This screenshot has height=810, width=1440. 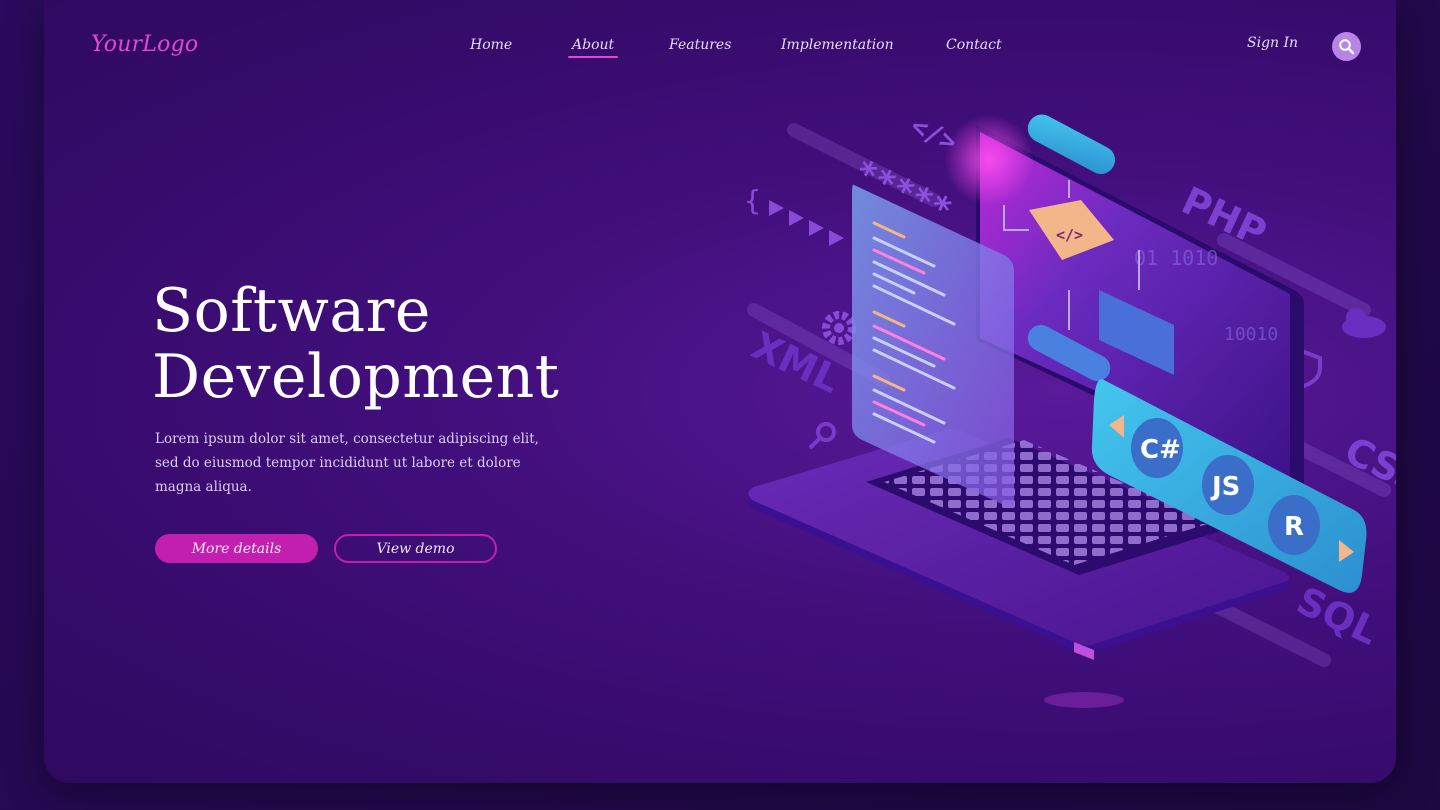 What do you see at coordinates (236, 548) in the screenshot?
I see `more-details-button: More details` at bounding box center [236, 548].